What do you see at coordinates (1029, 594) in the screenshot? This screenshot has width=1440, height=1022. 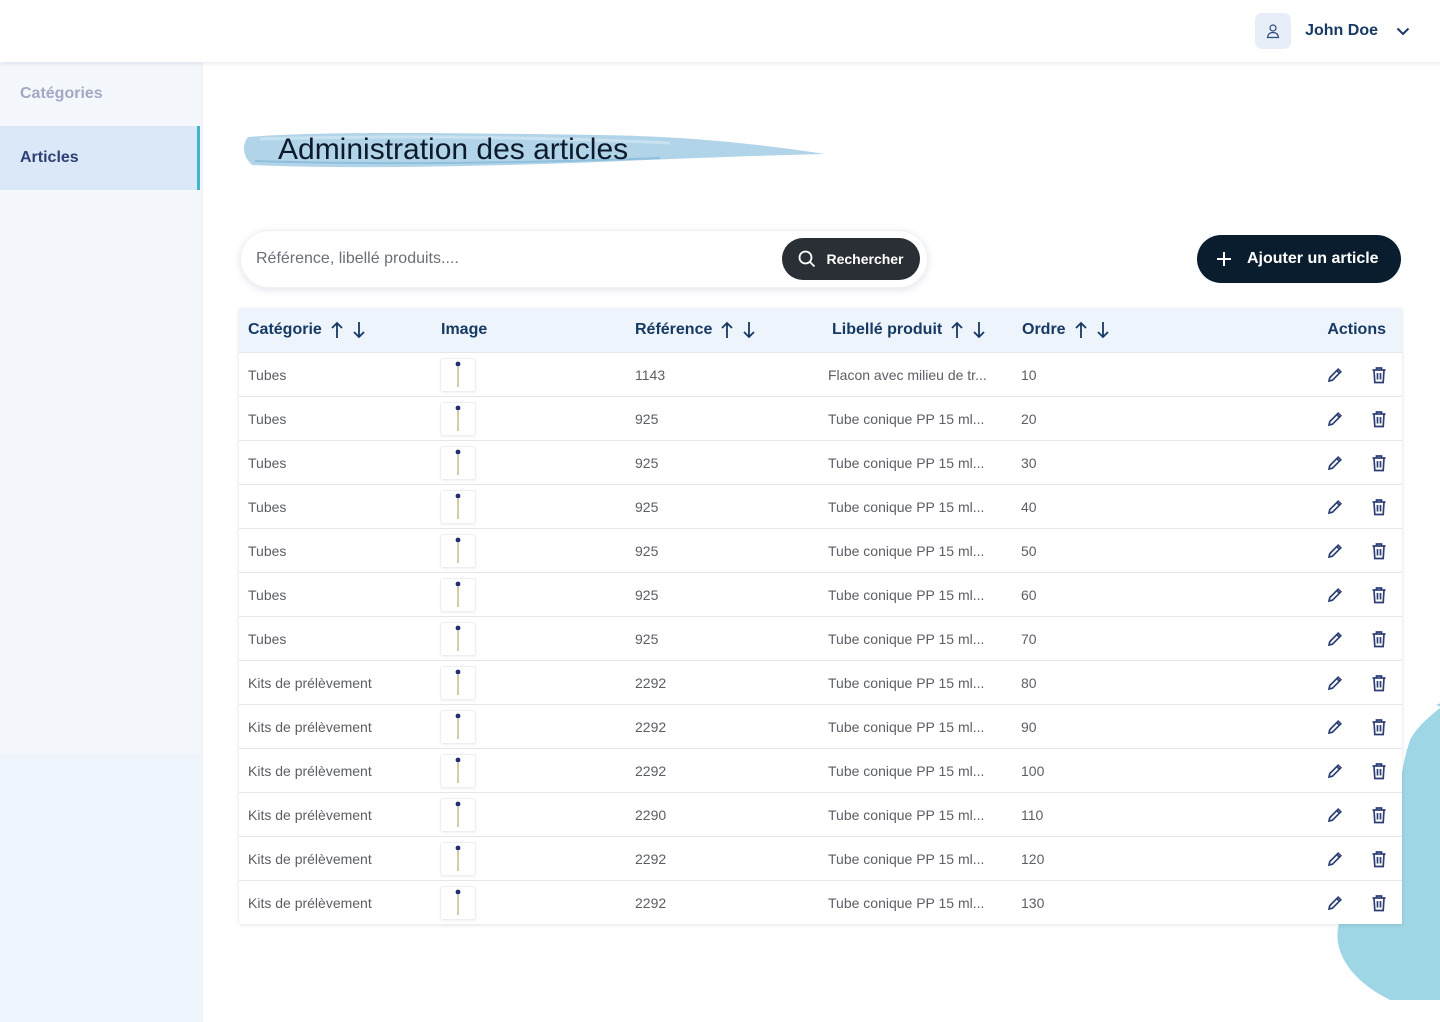 I see `cell-order: 60` at bounding box center [1029, 594].